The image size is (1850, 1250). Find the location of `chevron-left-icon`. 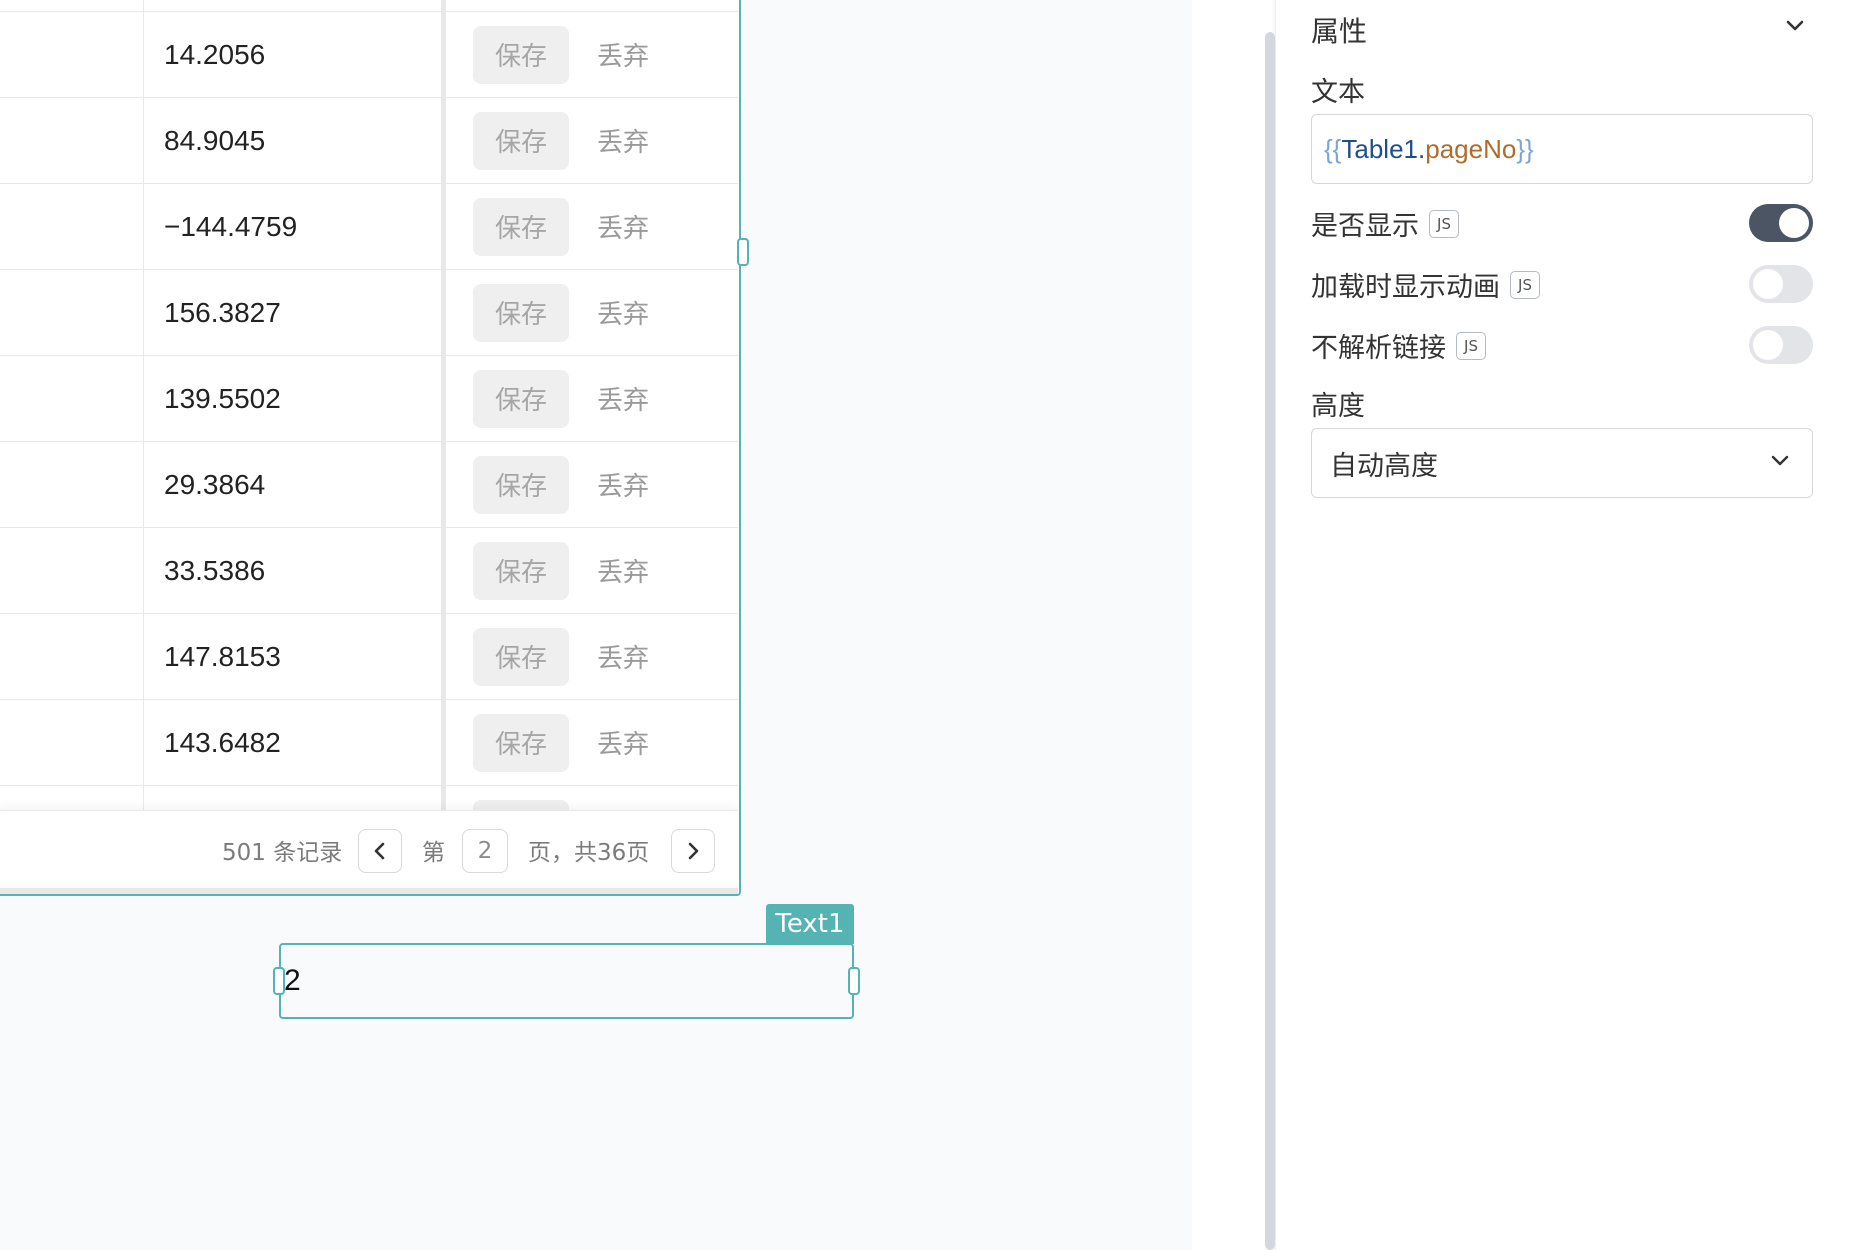

chevron-left-icon is located at coordinates (379, 851).